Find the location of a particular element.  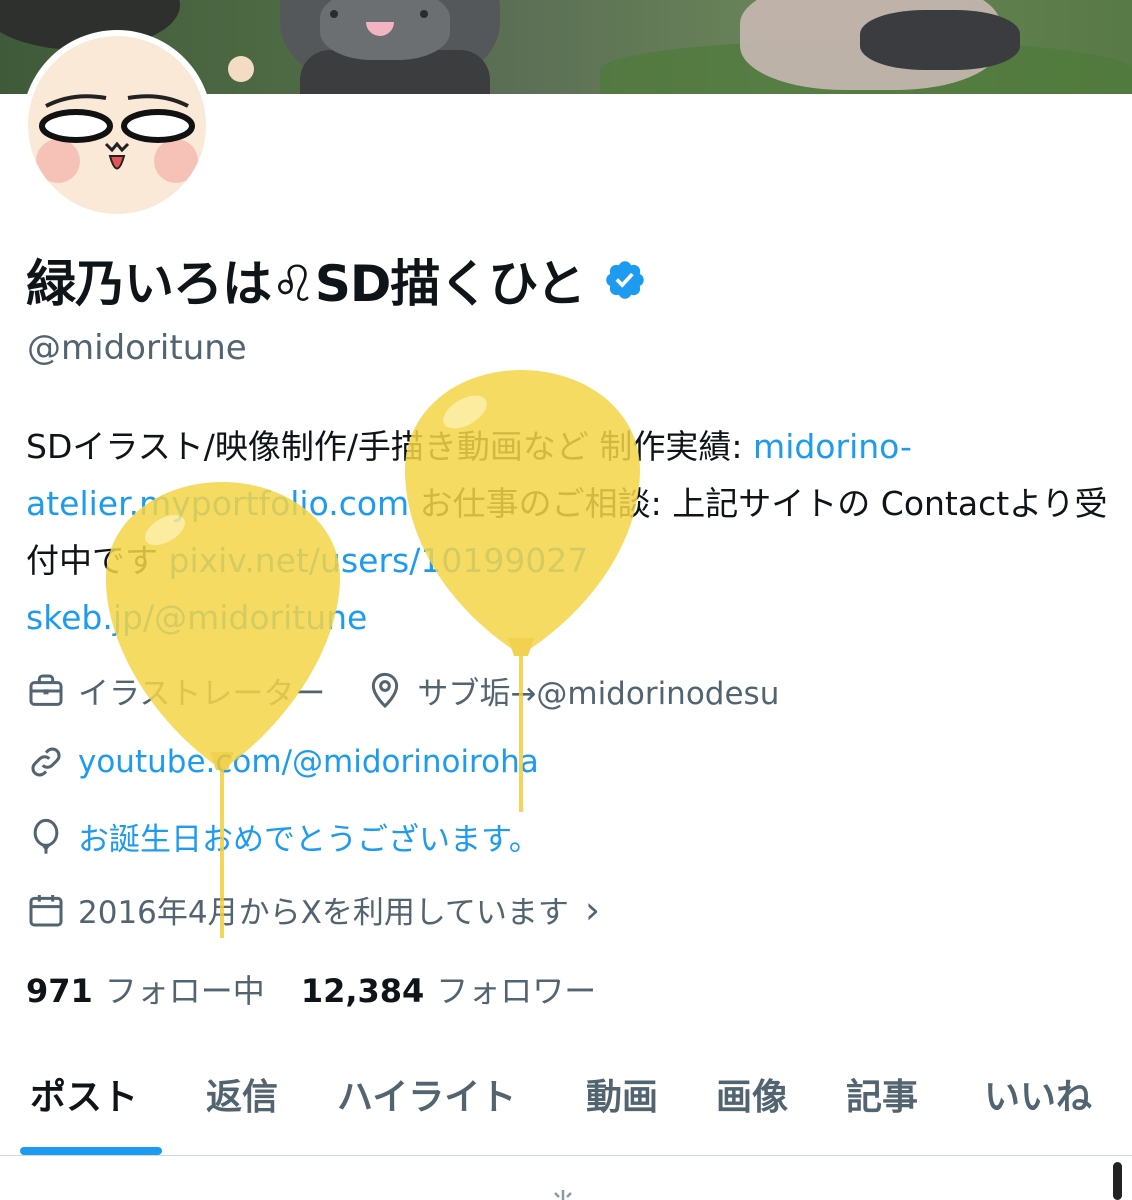

avatar-image is located at coordinates (117, 125).